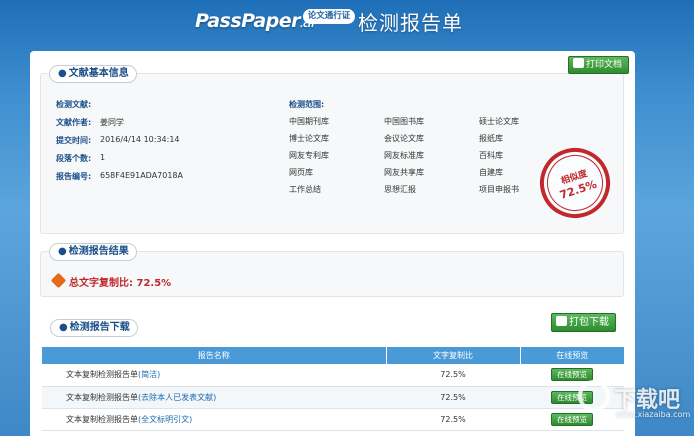 The image size is (694, 436). Describe the element at coordinates (561, 321) in the screenshot. I see `download-icon` at that location.